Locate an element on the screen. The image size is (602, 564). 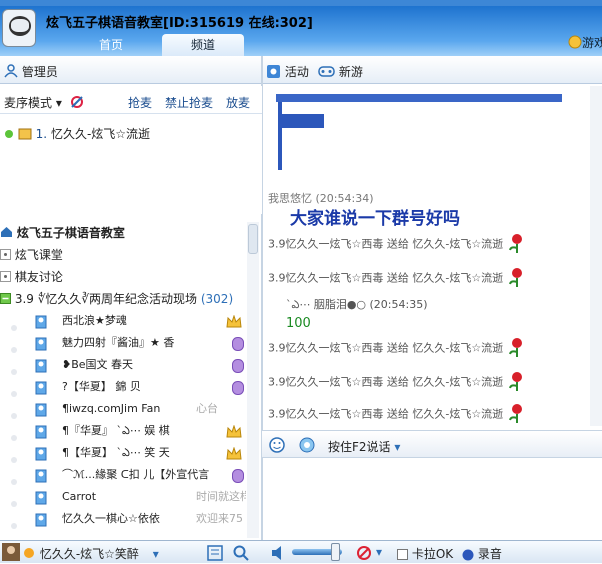
status-bar: 忆久久-炫飞☆笑醉 ▾ ▾ 卡拉OK 录音 is located at coordinates (301, 551).